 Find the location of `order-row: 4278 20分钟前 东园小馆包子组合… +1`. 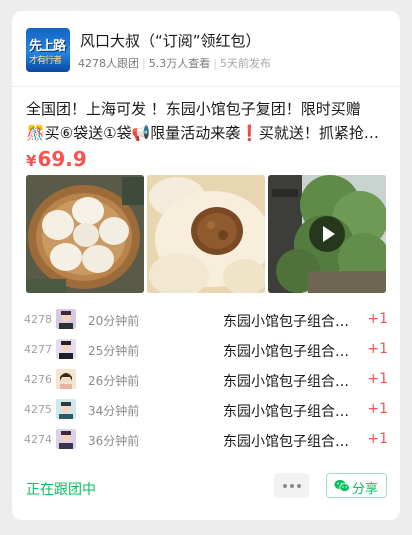

order-row: 4278 20分钟前 东园小馆包子组合… +1 is located at coordinates (206, 321).